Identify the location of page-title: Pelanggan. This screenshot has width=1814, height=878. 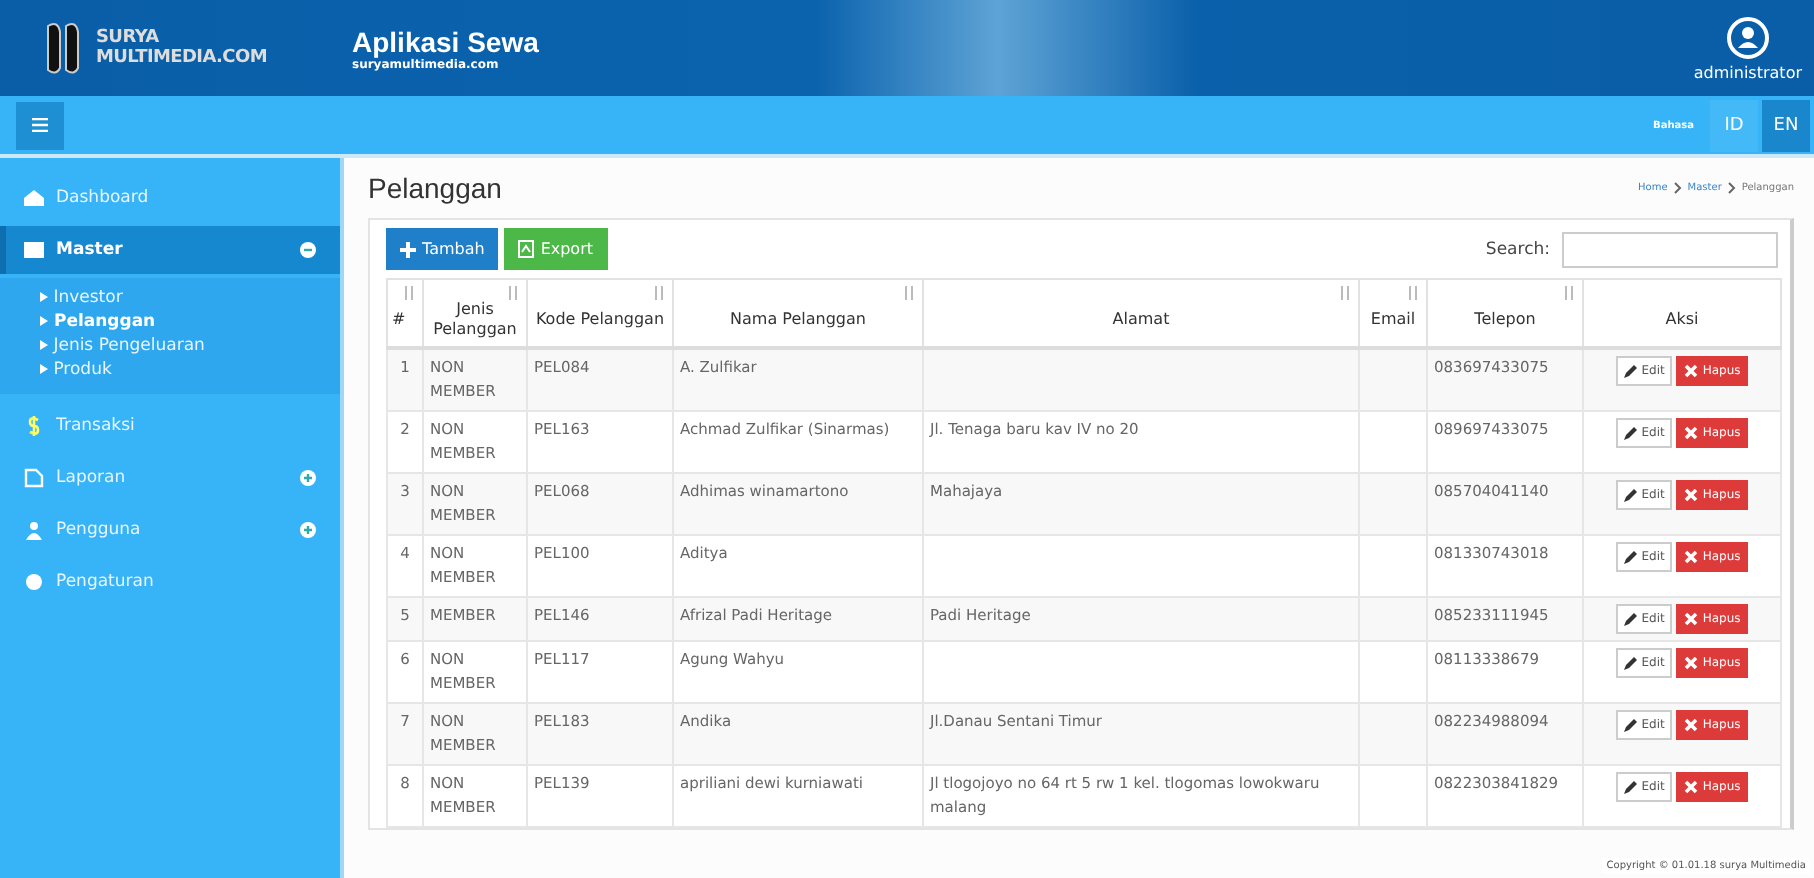
(435, 188).